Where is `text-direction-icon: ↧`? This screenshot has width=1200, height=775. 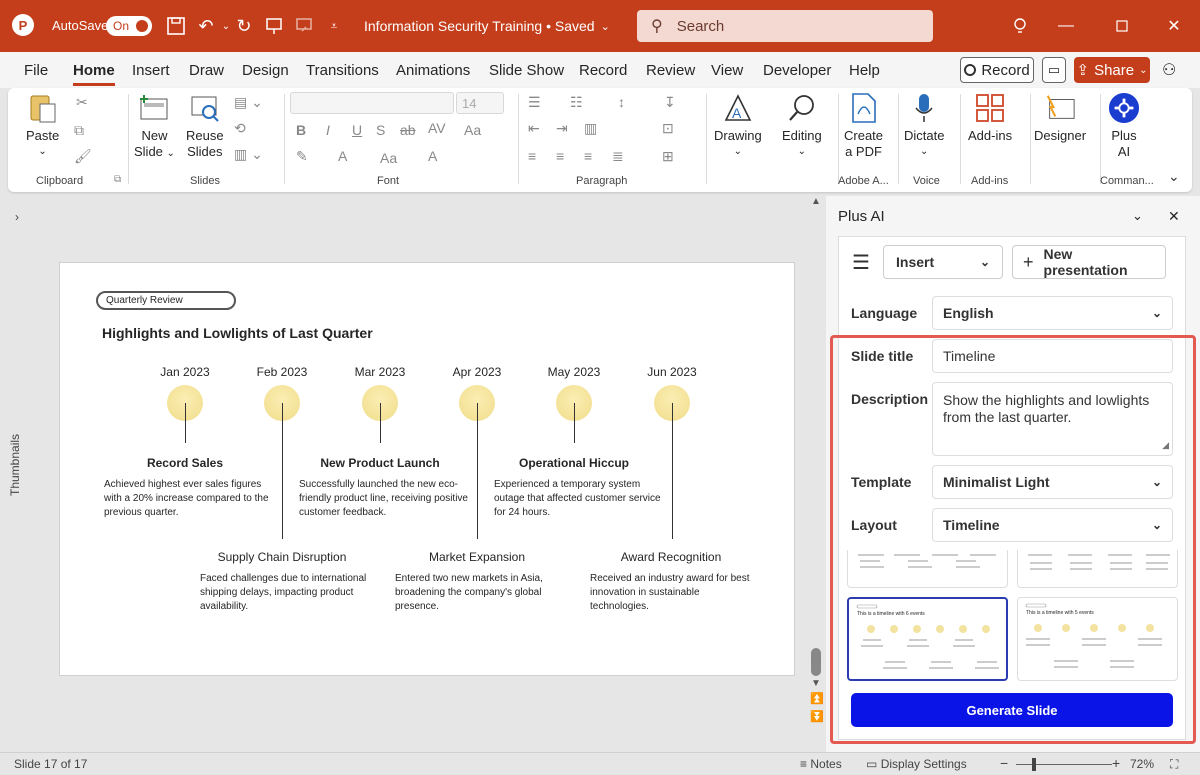 text-direction-icon: ↧ is located at coordinates (670, 102).